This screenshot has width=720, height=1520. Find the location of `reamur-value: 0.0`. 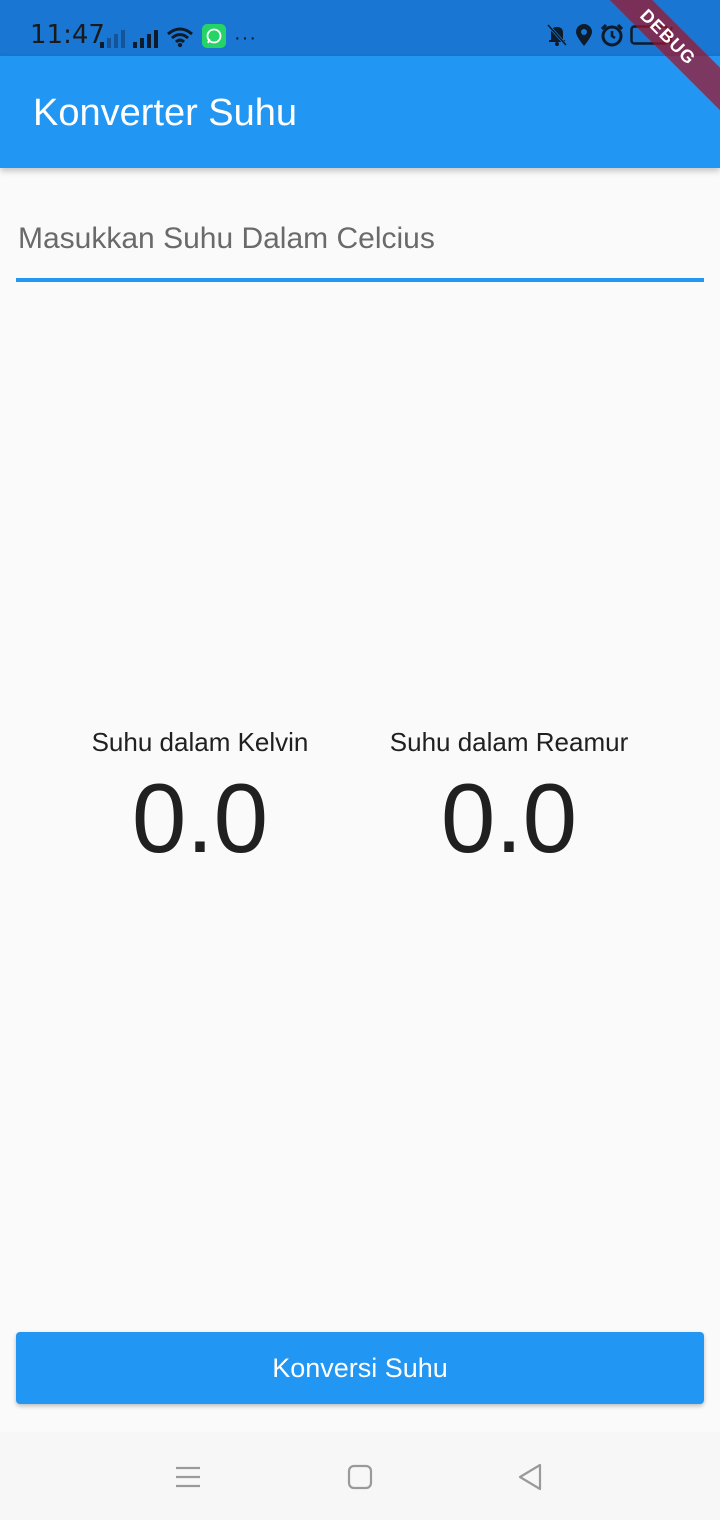

reamur-value: 0.0 is located at coordinates (509, 818).